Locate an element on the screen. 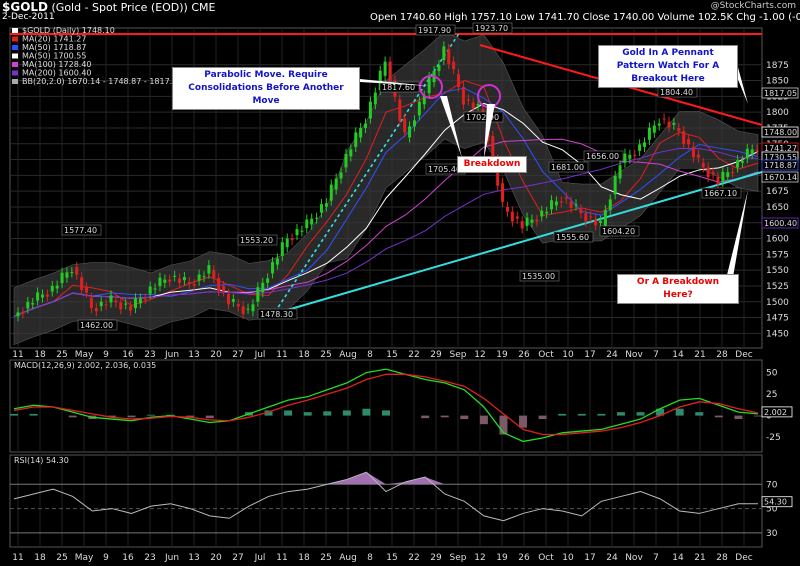 This screenshot has width=800, height=566. x-tick-label: Sep is located at coordinates (458, 355).